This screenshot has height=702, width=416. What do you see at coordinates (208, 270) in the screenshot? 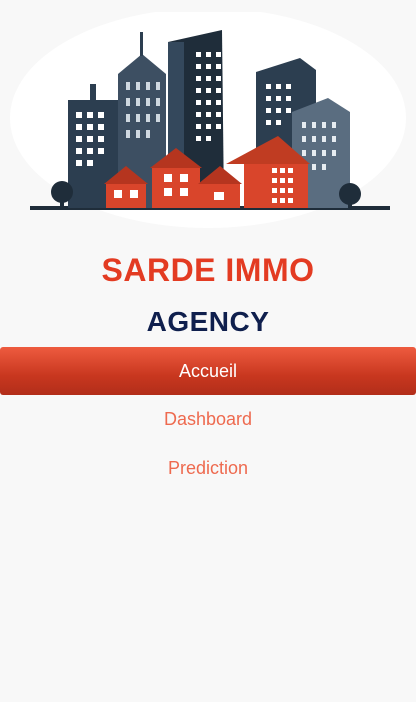
I see `brand-name: SARDE IMMO` at bounding box center [208, 270].